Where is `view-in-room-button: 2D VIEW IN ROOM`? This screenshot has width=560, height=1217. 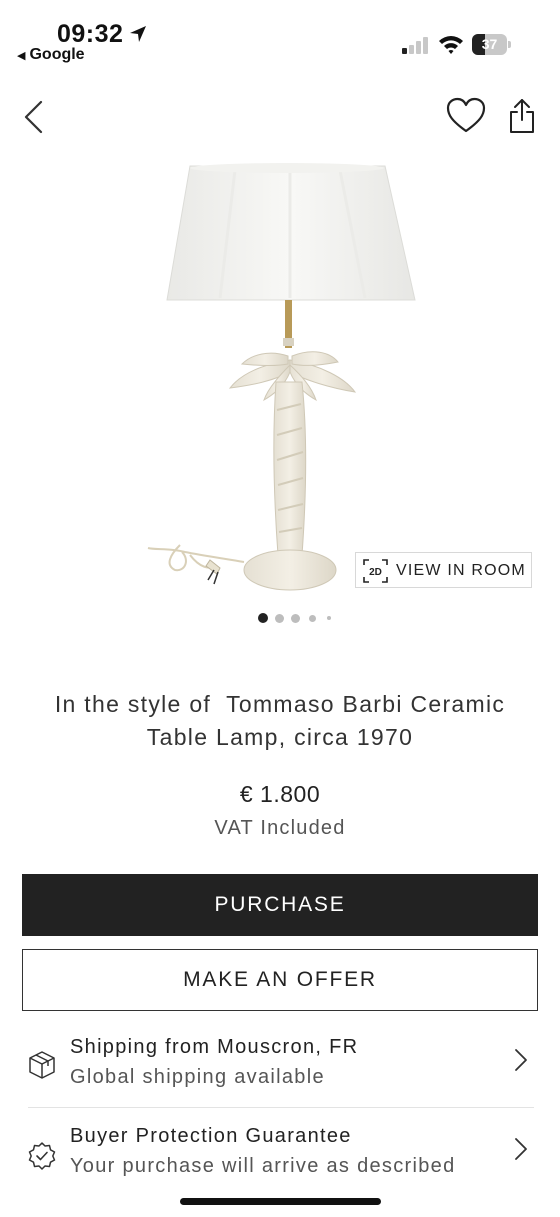
view-in-room-button: 2D VIEW IN ROOM is located at coordinates (443, 570).